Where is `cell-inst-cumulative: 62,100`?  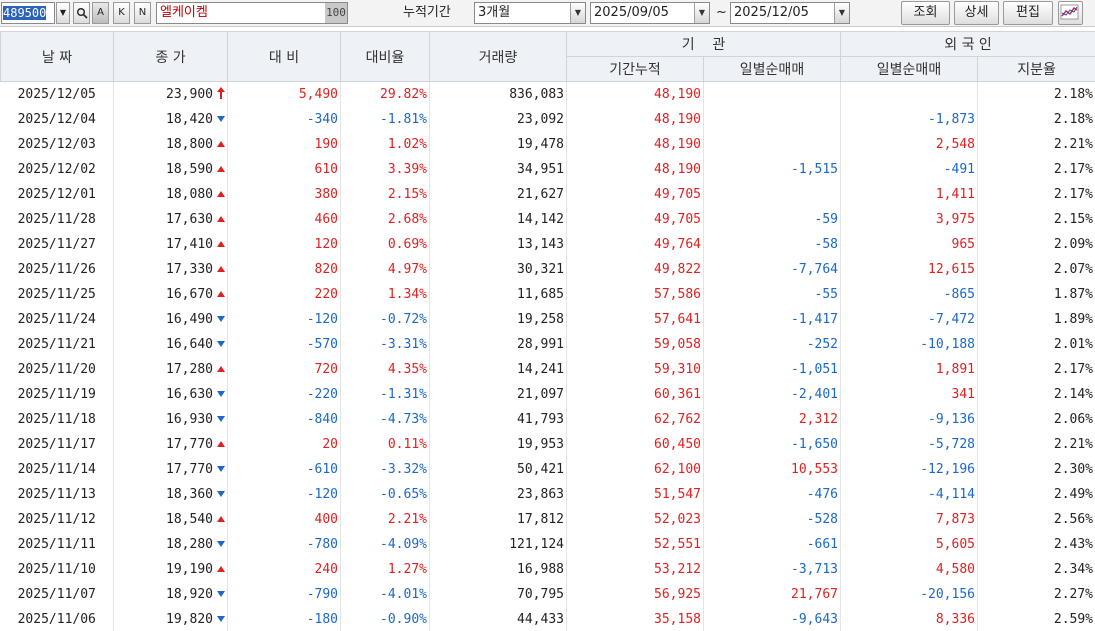
cell-inst-cumulative: 62,100 is located at coordinates (635, 469).